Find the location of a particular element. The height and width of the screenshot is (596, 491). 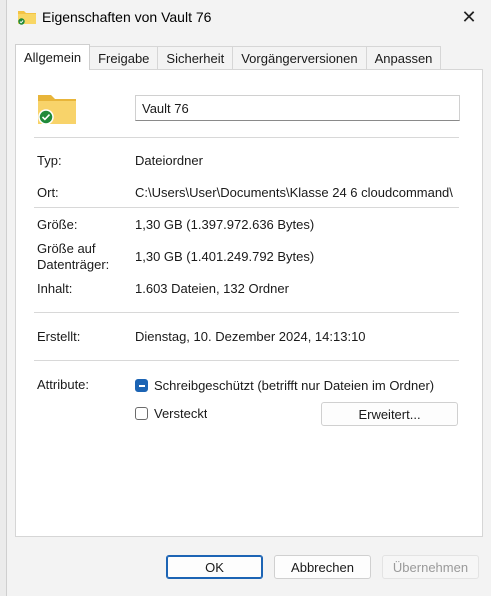

close-icon: ✕ is located at coordinates (469, 16).